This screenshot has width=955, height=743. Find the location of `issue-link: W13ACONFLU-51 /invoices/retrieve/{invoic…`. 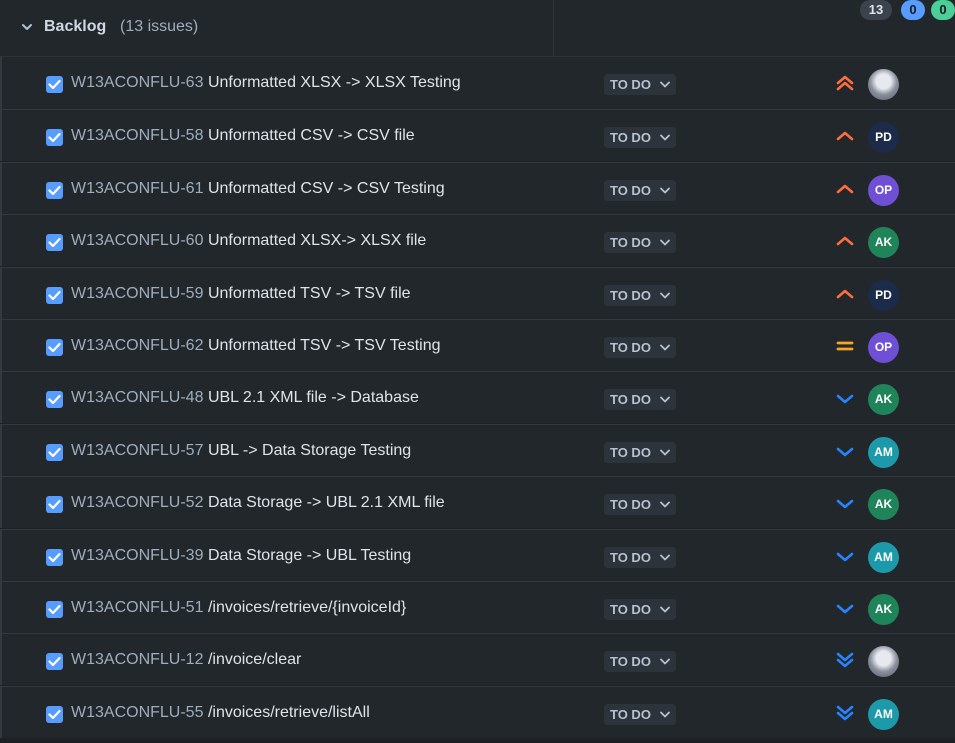

issue-link: W13ACONFLU-51 /invoices/retrieve/{invoic… is located at coordinates (238, 608).